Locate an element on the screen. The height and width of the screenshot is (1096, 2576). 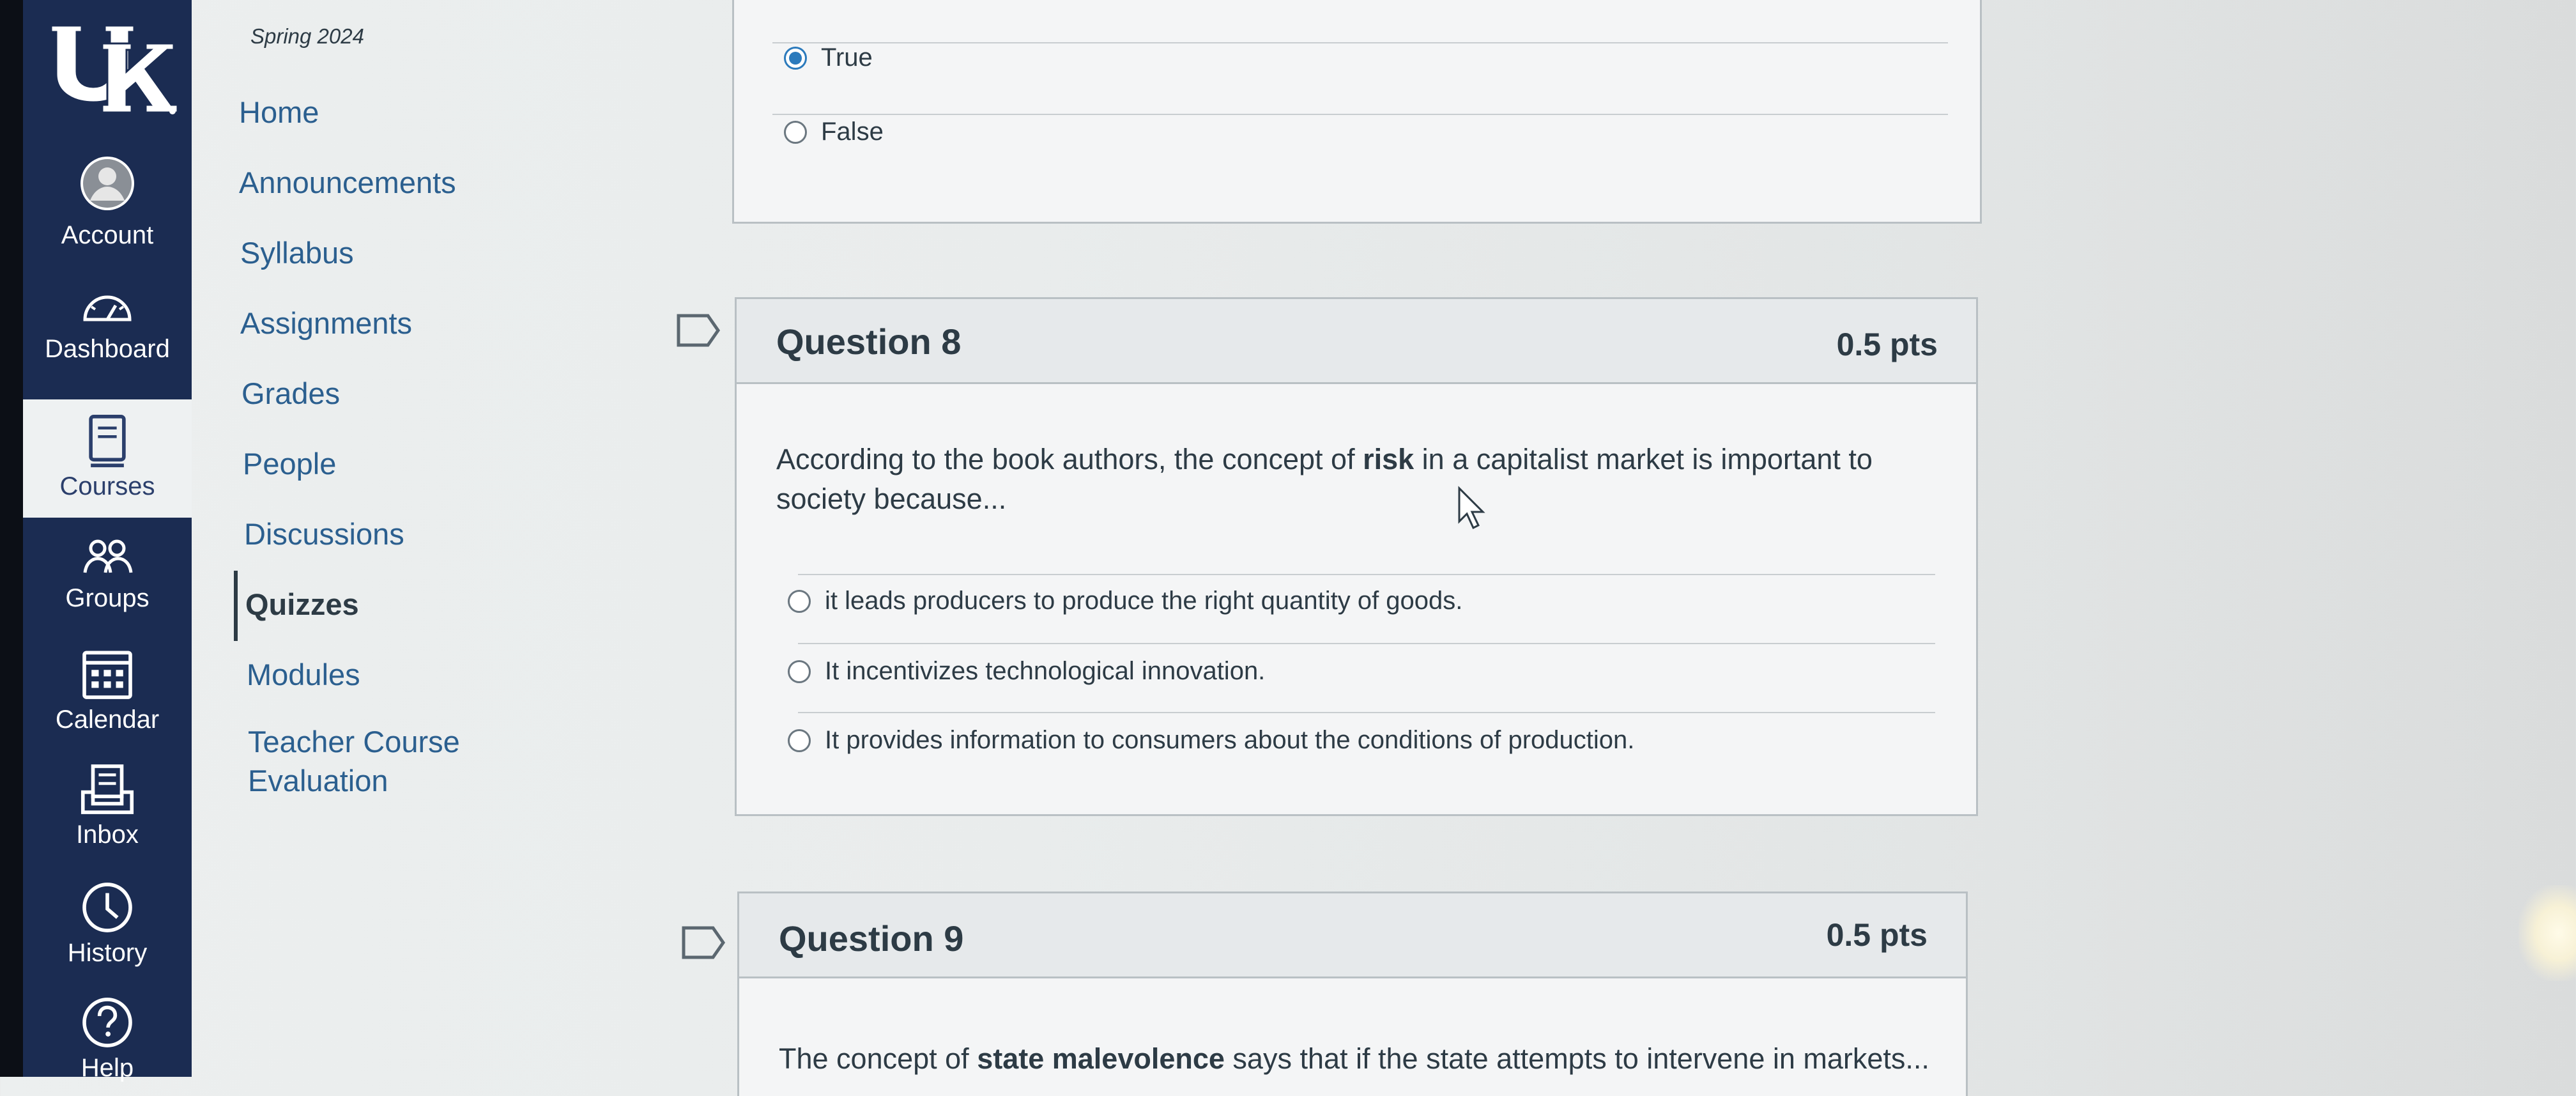
question-9-keyword: state malevolence is located at coordinates (1101, 1058).